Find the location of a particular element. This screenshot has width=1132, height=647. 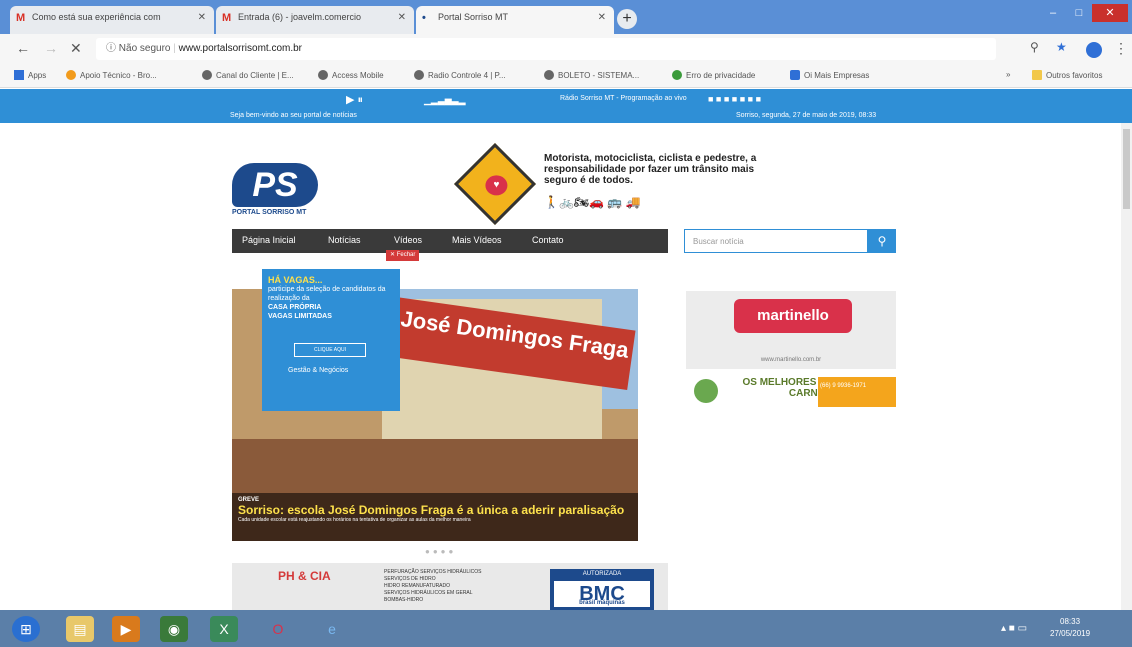

excel-icon: X is located at coordinates (224, 629).